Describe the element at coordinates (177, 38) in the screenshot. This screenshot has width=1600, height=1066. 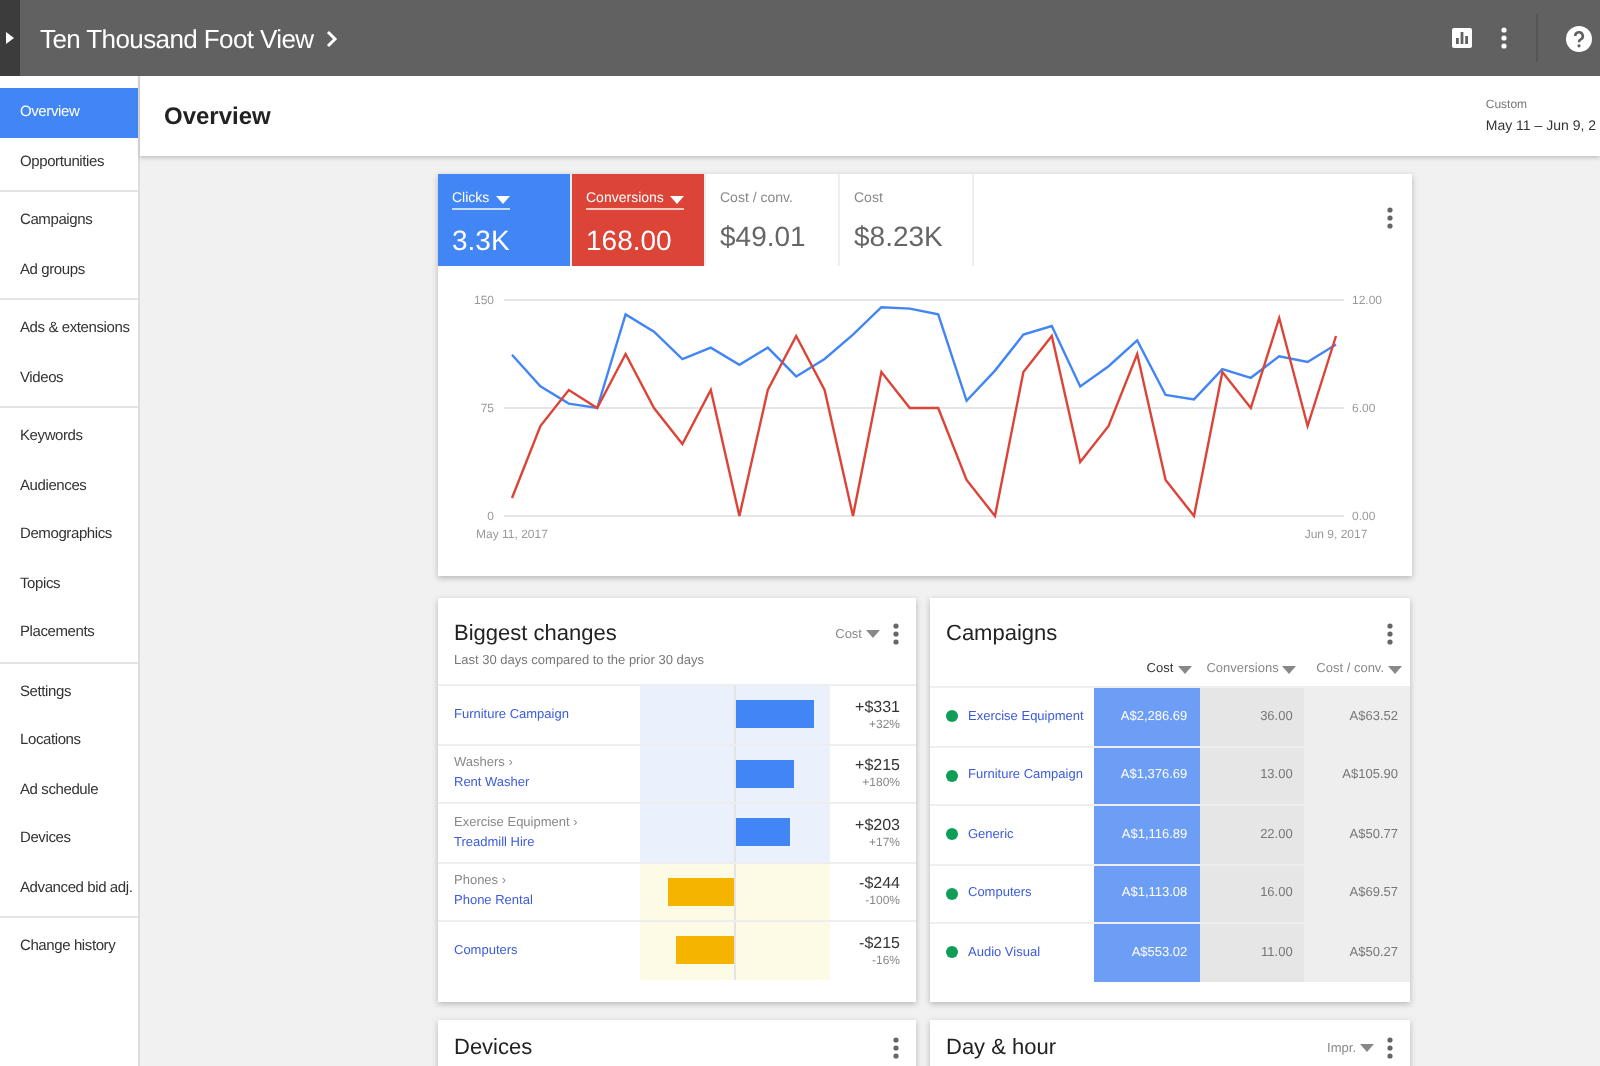
I see `account-title: Ten Thousand Foot View` at that location.